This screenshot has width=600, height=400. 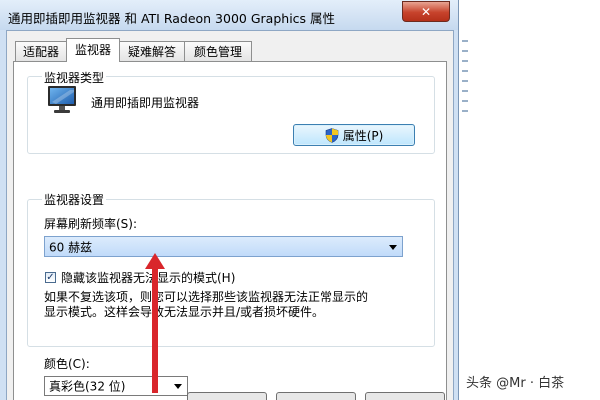 I want to click on refresh-rate-label: 屏幕刷新频率(S):, so click(x=91, y=224).